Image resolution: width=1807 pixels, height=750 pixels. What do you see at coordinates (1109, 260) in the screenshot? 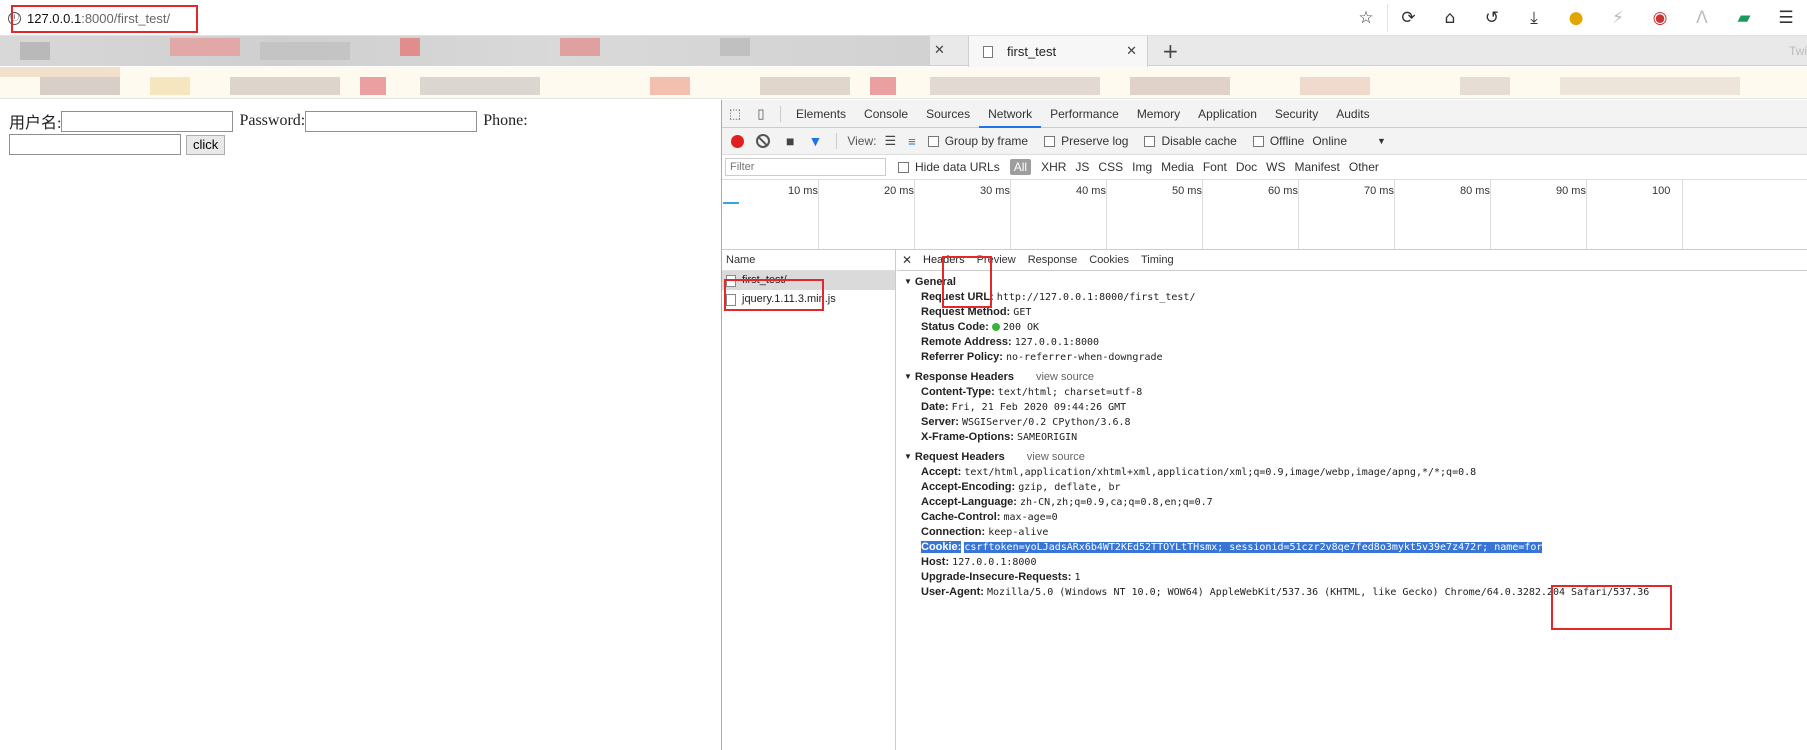
I see `tab-cookies: Cookies` at bounding box center [1109, 260].